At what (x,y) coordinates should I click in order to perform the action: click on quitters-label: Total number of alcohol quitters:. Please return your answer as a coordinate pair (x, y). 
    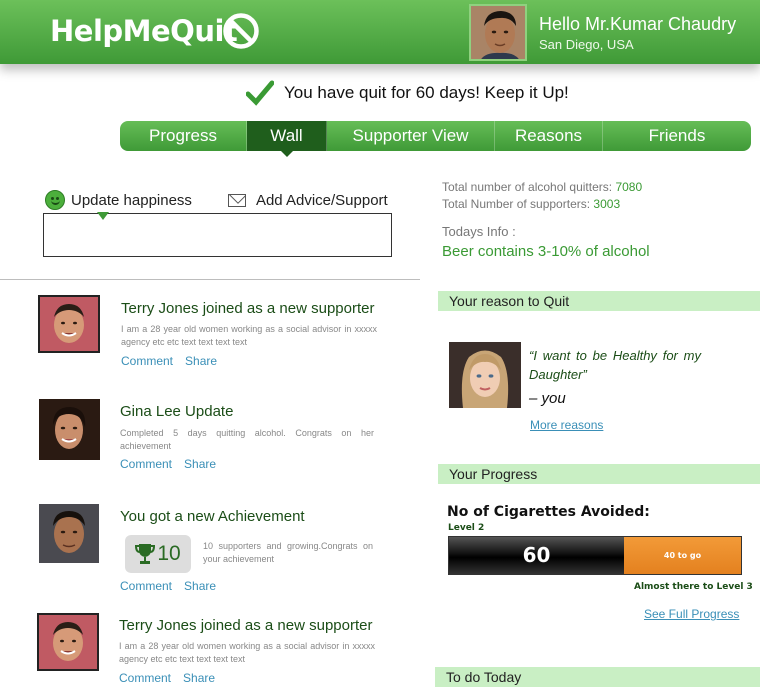
    Looking at the image, I should click on (527, 187).